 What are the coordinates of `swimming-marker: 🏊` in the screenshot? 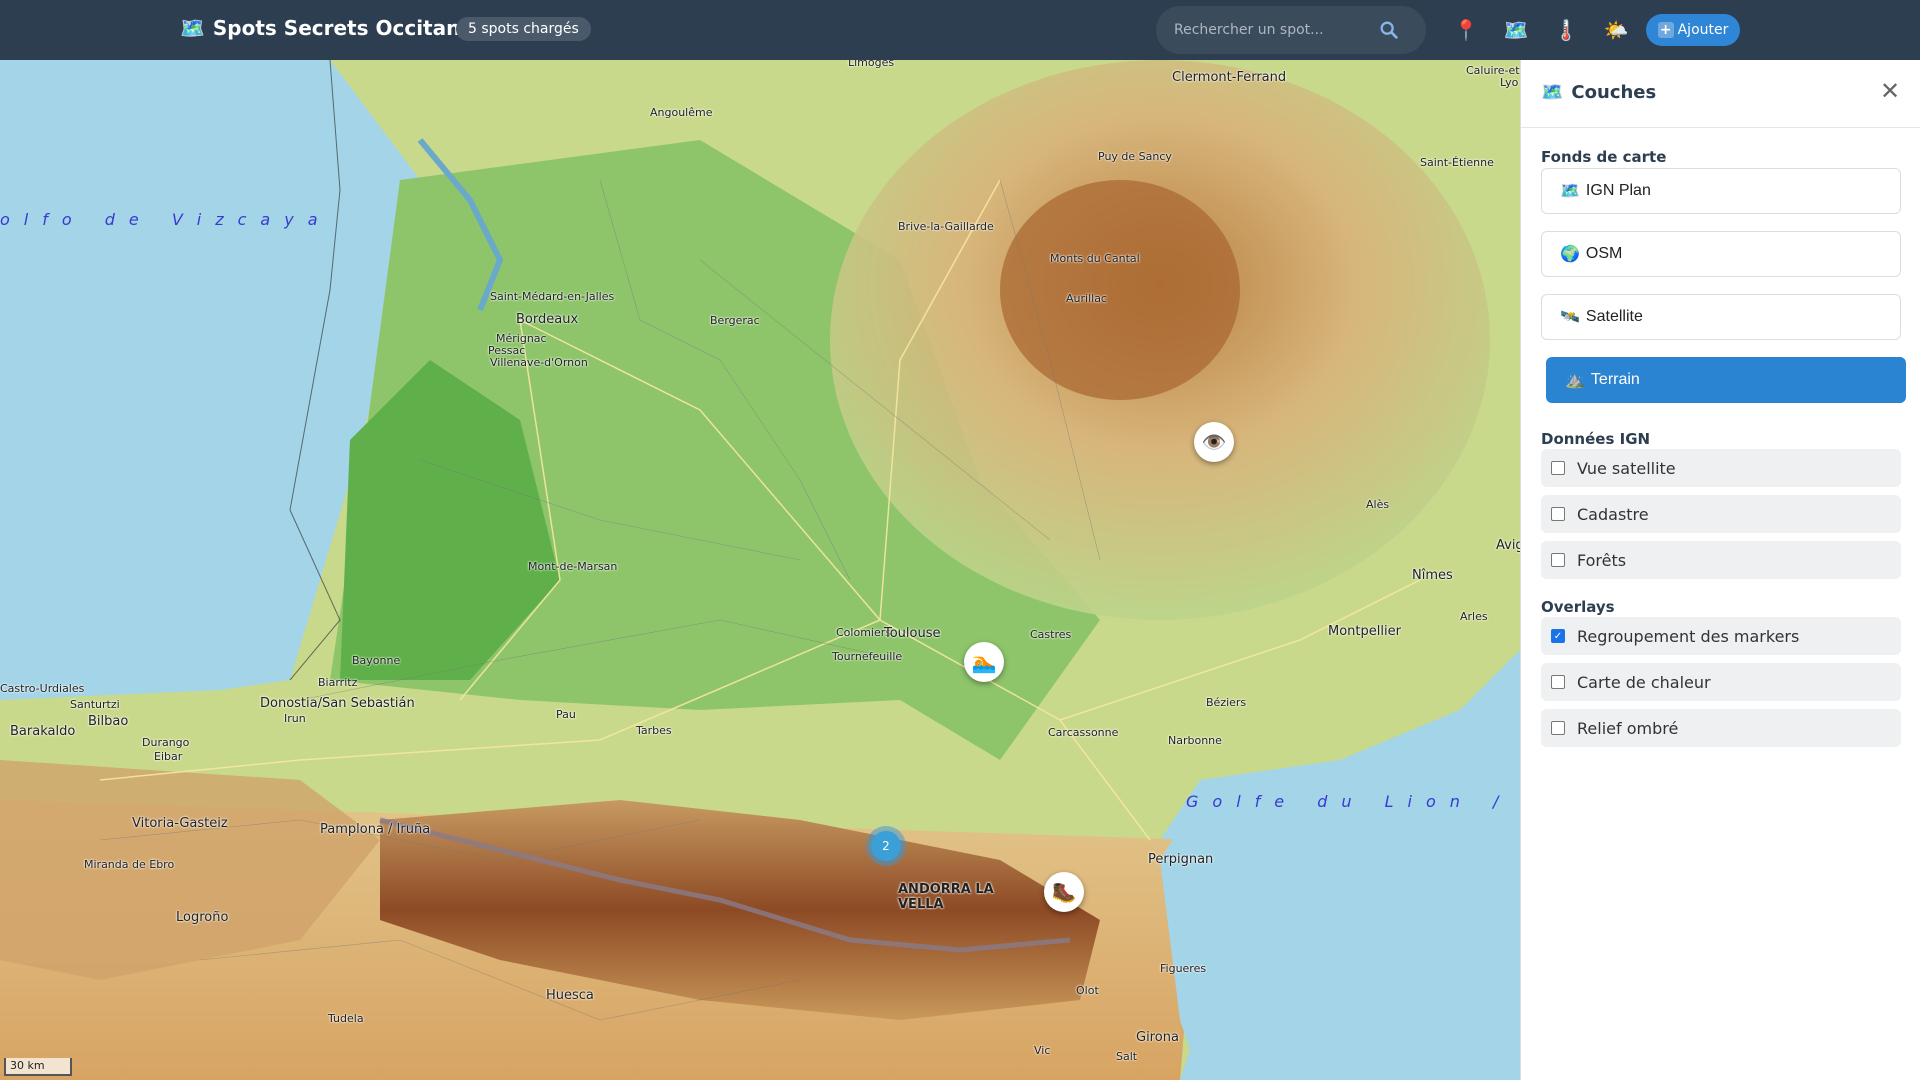 It's located at (984, 662).